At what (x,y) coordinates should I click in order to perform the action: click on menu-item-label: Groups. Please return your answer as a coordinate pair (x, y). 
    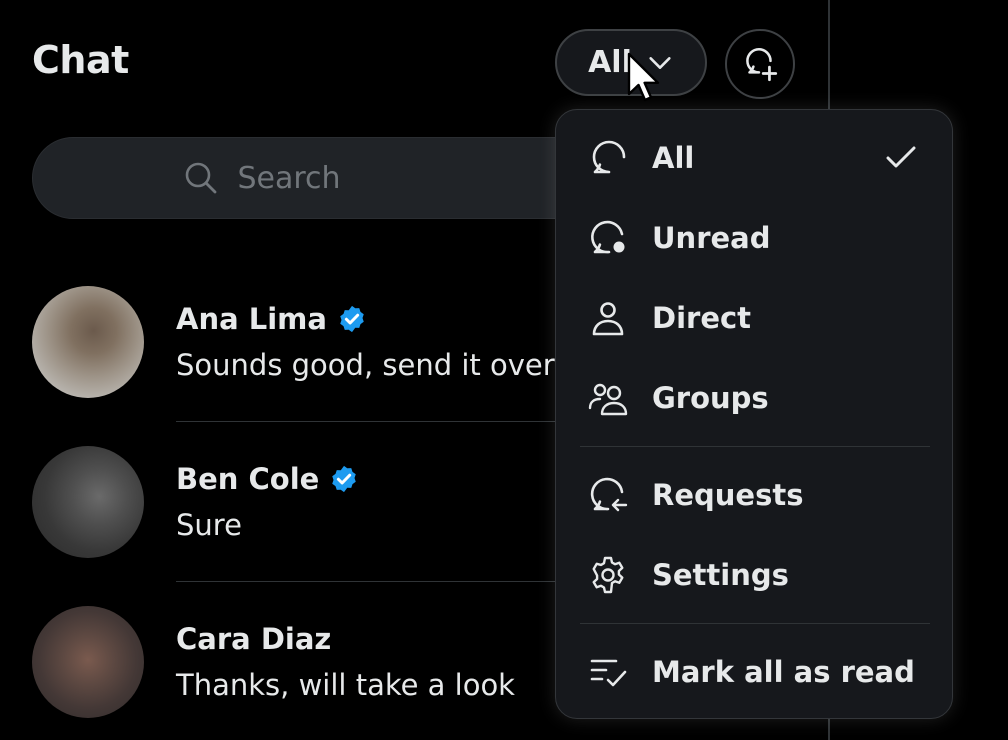
    Looking at the image, I should click on (710, 398).